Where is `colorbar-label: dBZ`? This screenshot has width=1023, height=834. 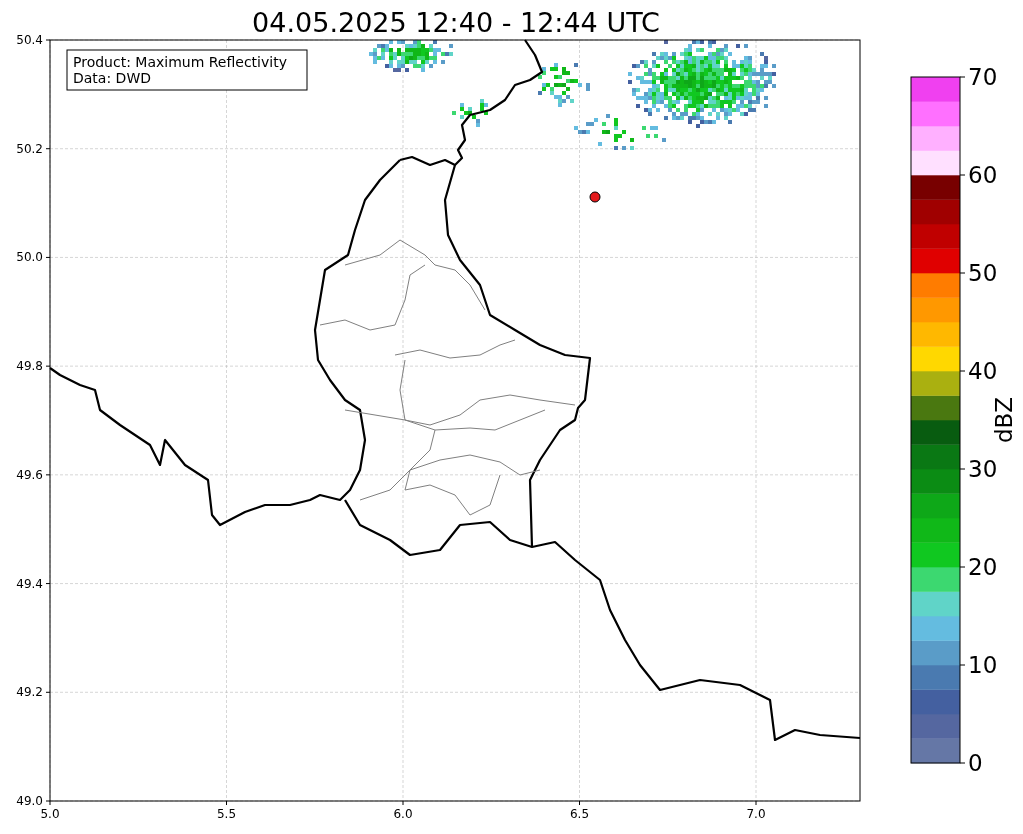
colorbar-label: dBZ is located at coordinates (1004, 420).